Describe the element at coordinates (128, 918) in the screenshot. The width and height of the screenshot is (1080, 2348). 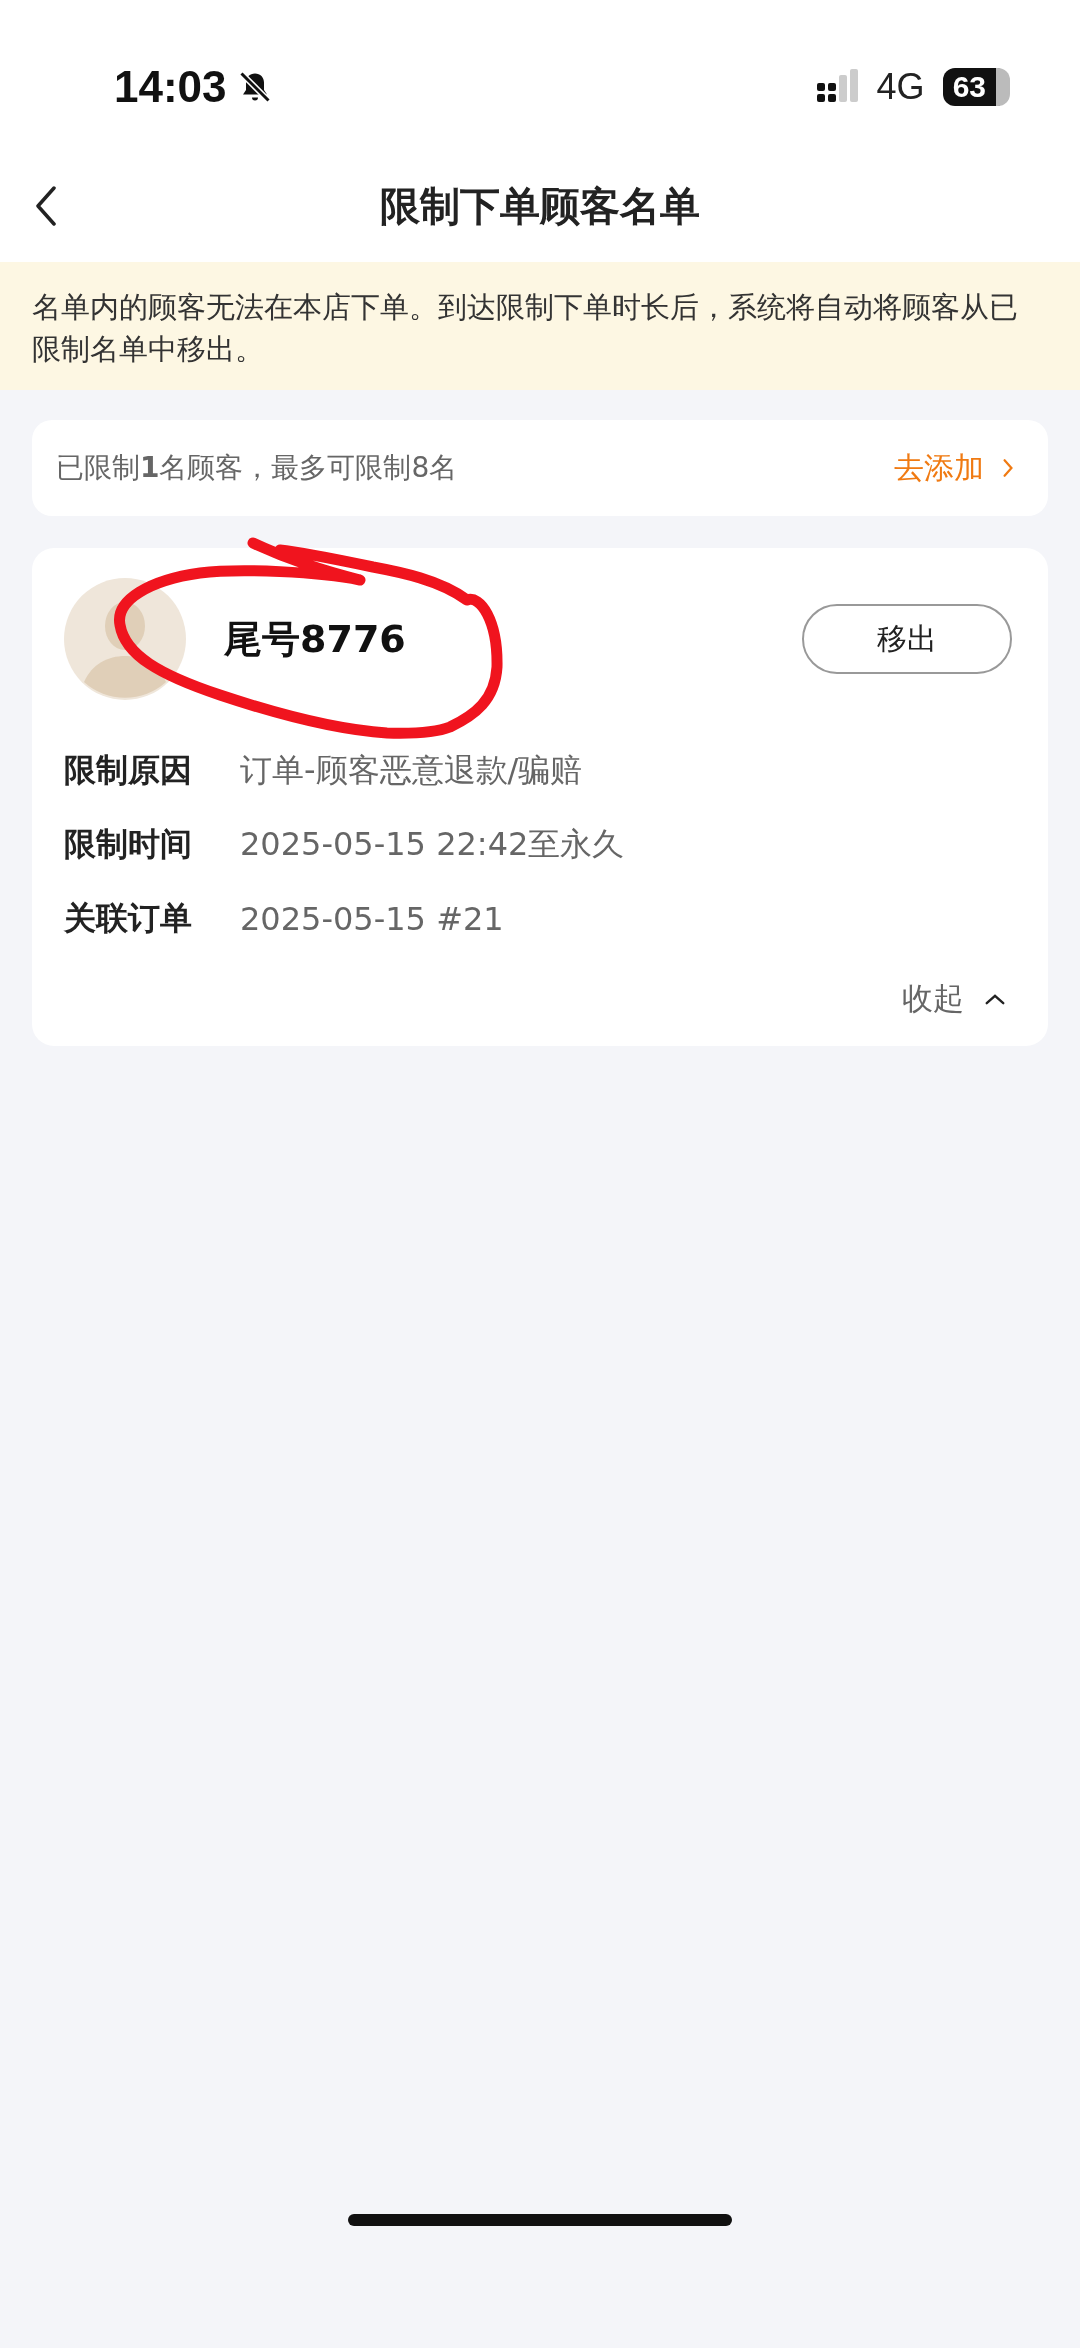
I see `field-label: 关联订单` at that location.